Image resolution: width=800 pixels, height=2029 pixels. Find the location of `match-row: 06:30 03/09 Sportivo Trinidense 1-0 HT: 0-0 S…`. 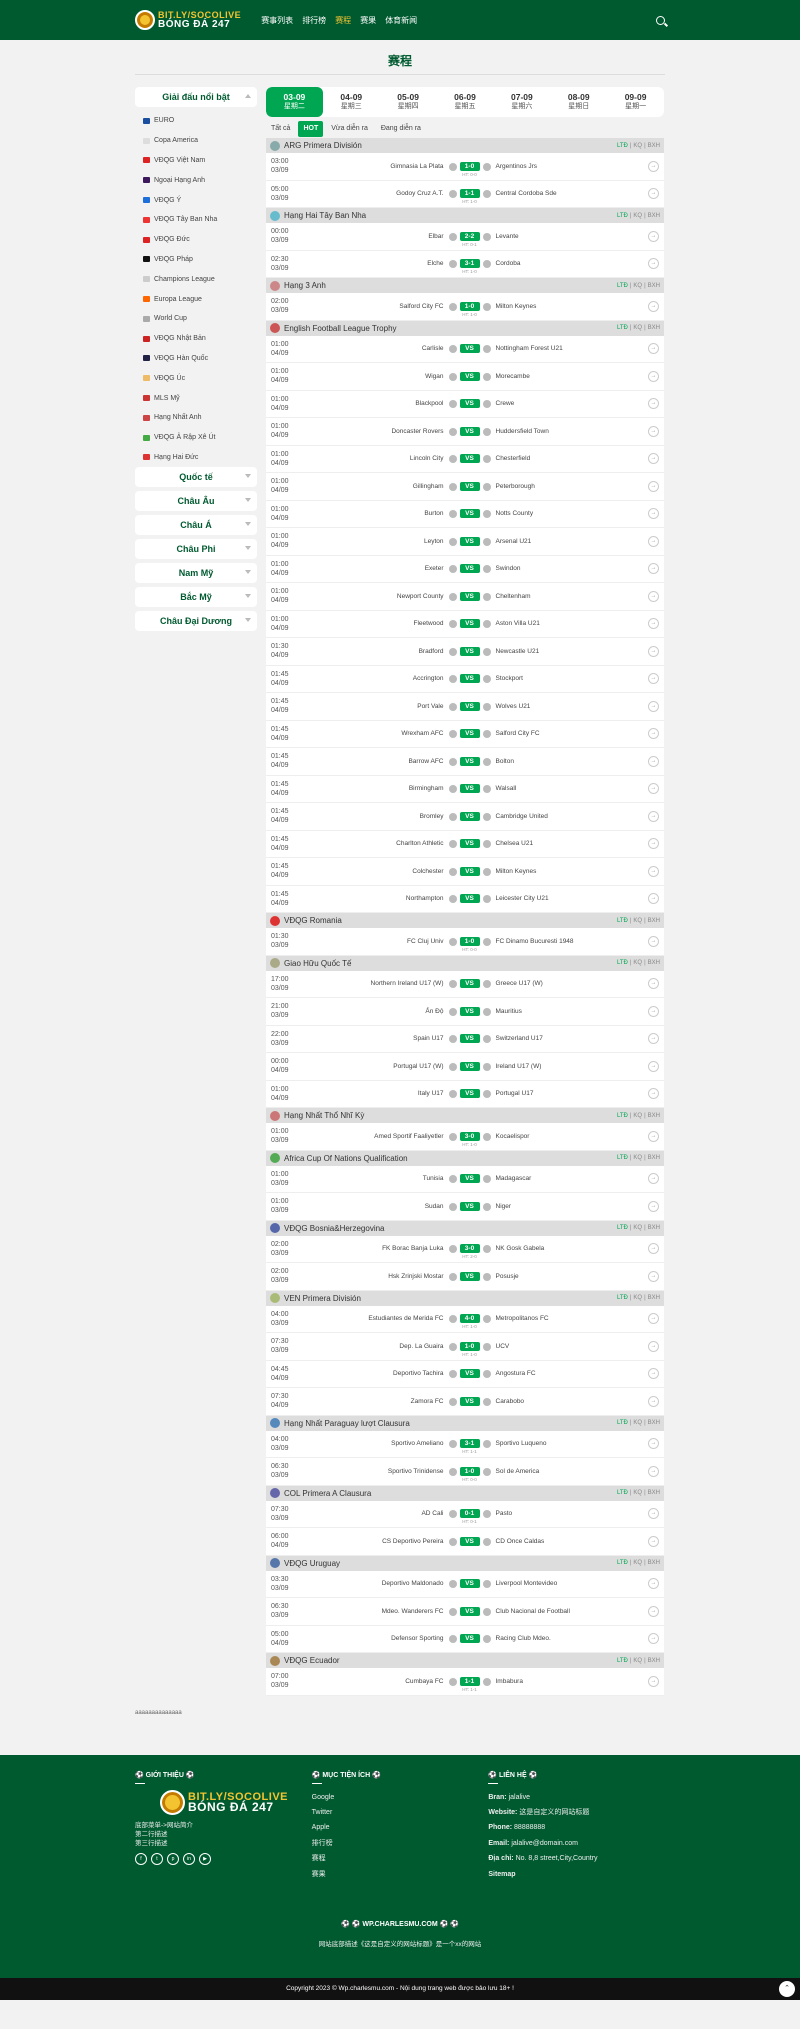

match-row: 06:30 03/09 Sportivo Trinidense 1-0 HT: 0-0 S… is located at coordinates (465, 1472).